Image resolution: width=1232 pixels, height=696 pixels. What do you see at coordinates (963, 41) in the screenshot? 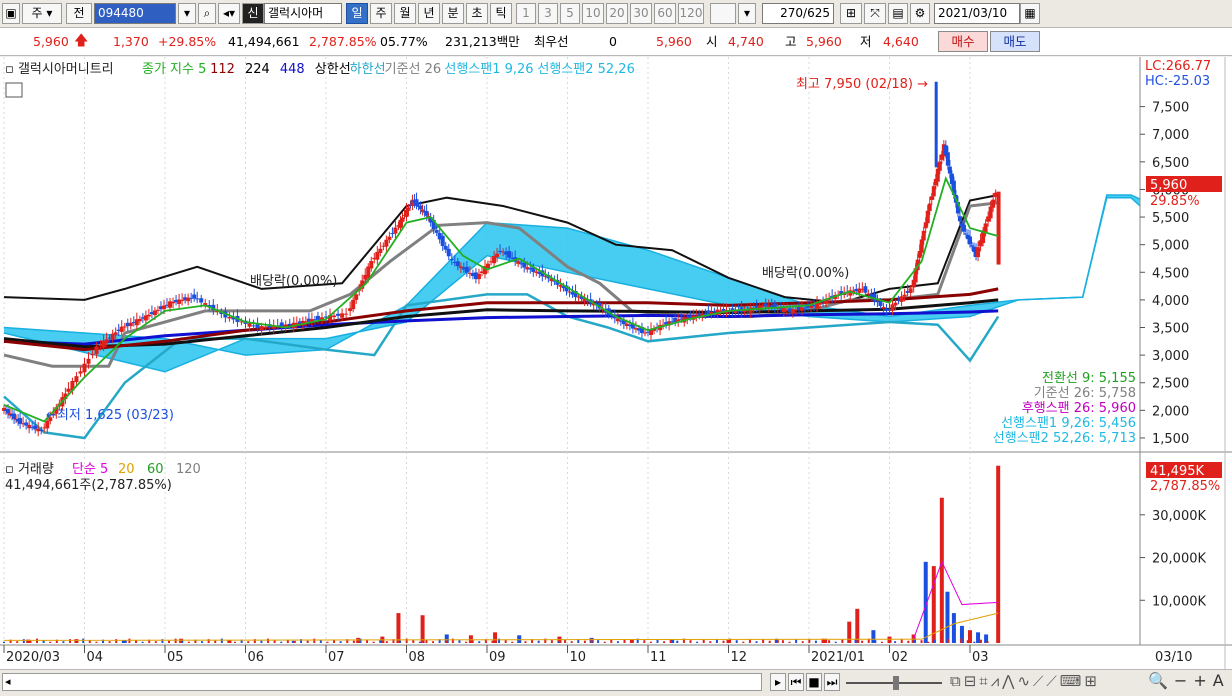
I see `buy-button: 매수` at bounding box center [963, 41].